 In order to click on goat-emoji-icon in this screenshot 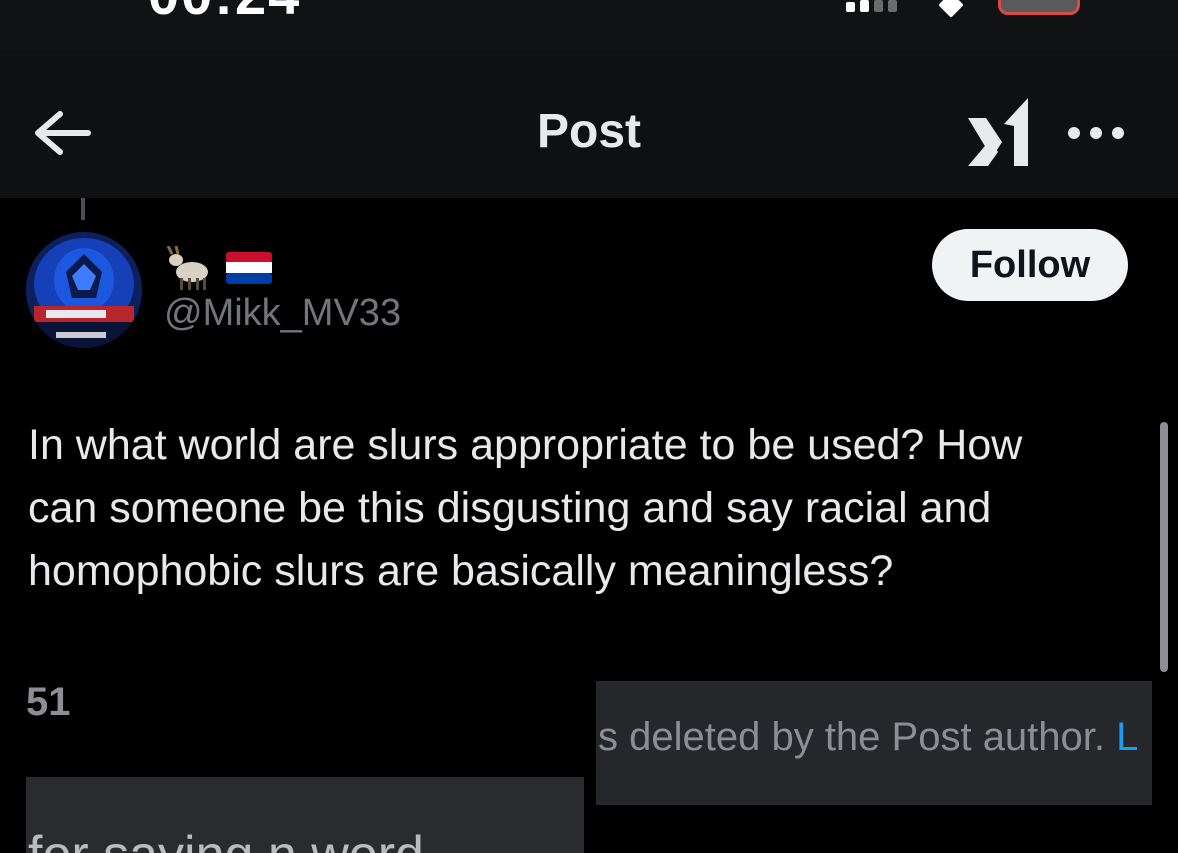, I will do `click(187, 268)`.